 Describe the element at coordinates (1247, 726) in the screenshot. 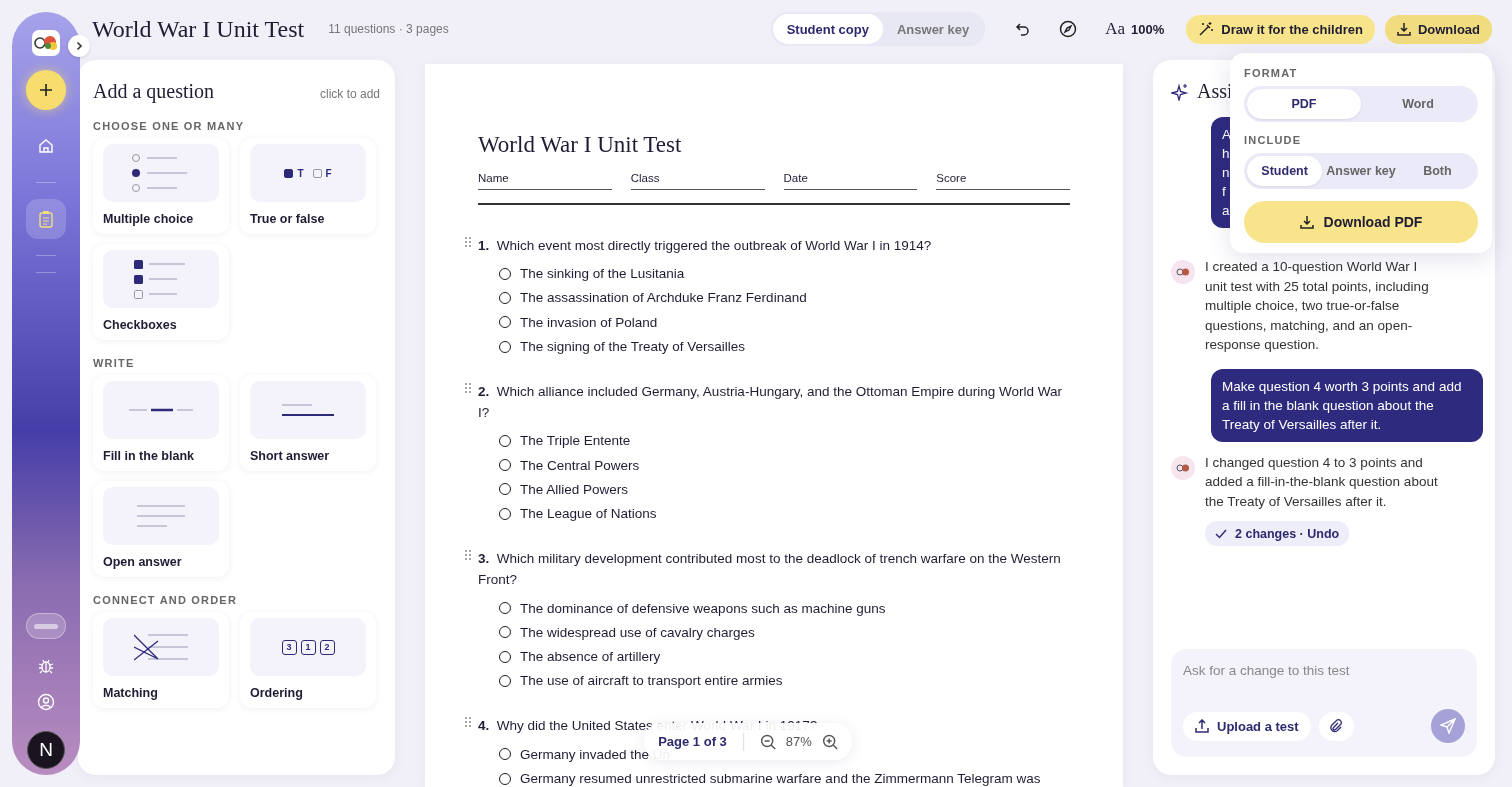

I see `upload-button: Upload a test` at that location.